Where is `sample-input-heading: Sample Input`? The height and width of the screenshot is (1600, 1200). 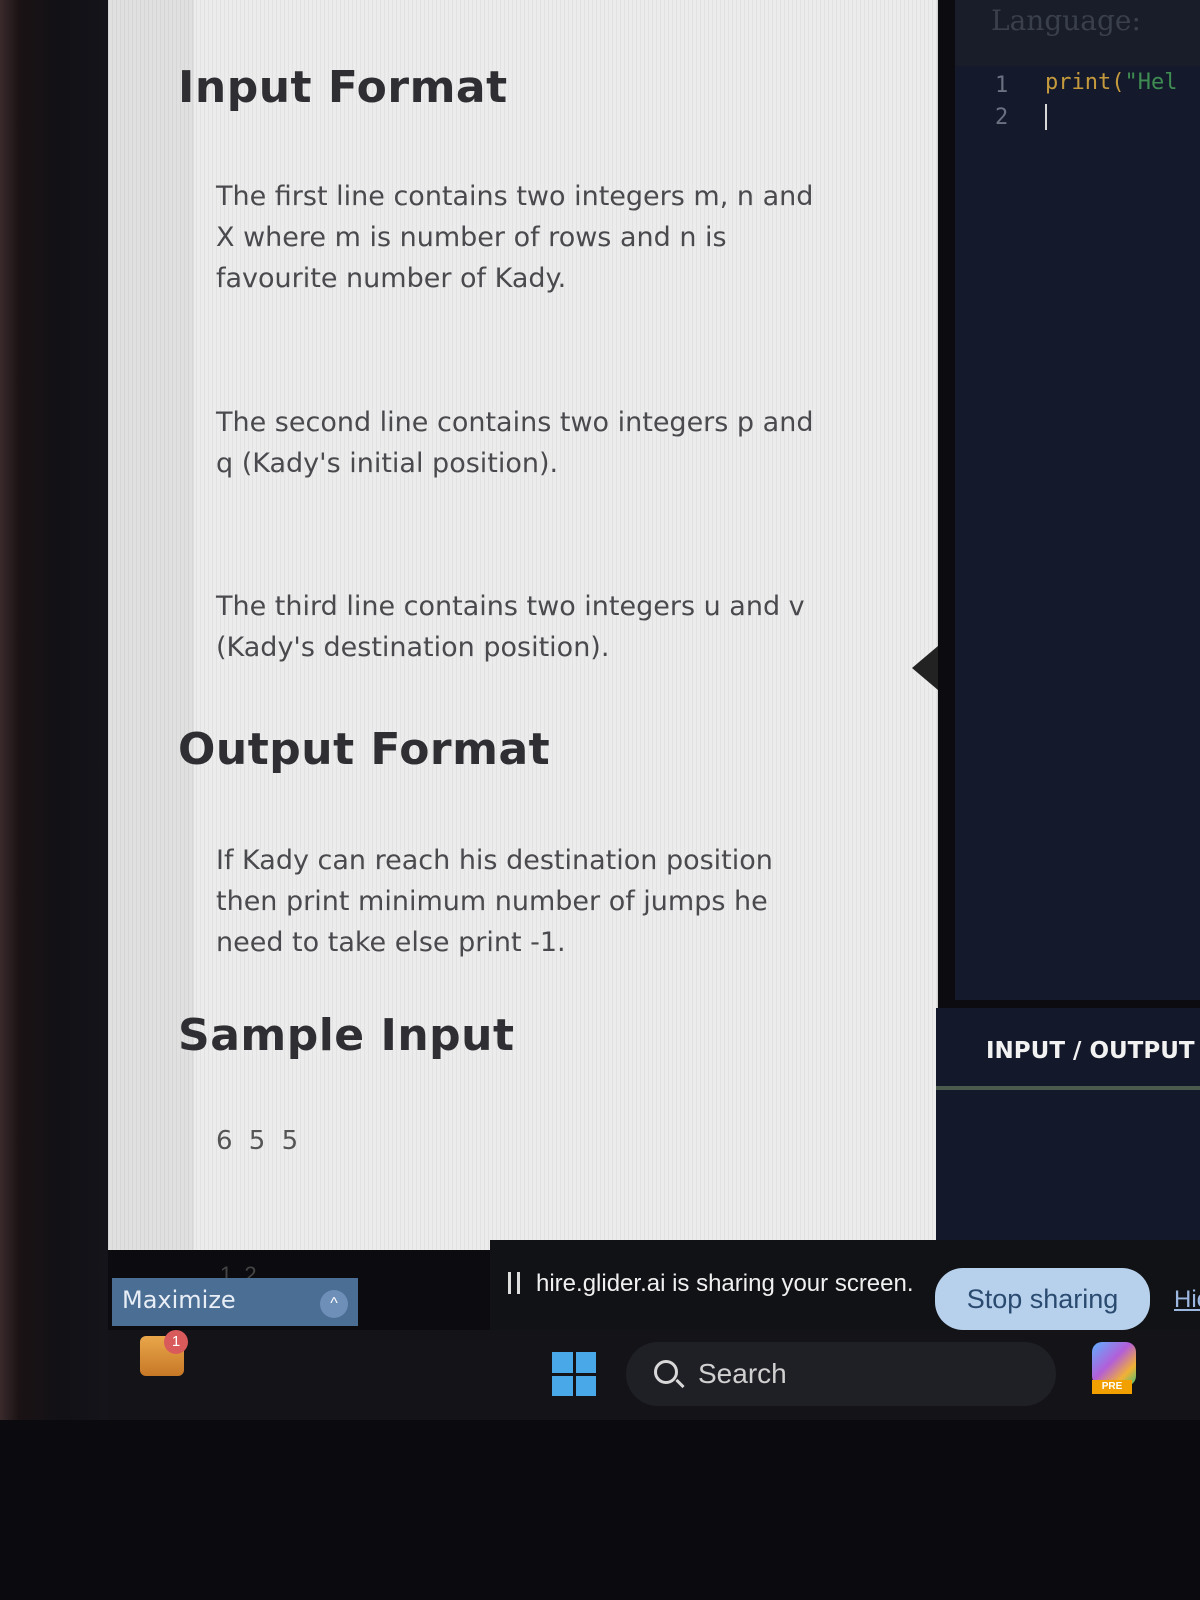
sample-input-heading: Sample Input is located at coordinates (346, 1035).